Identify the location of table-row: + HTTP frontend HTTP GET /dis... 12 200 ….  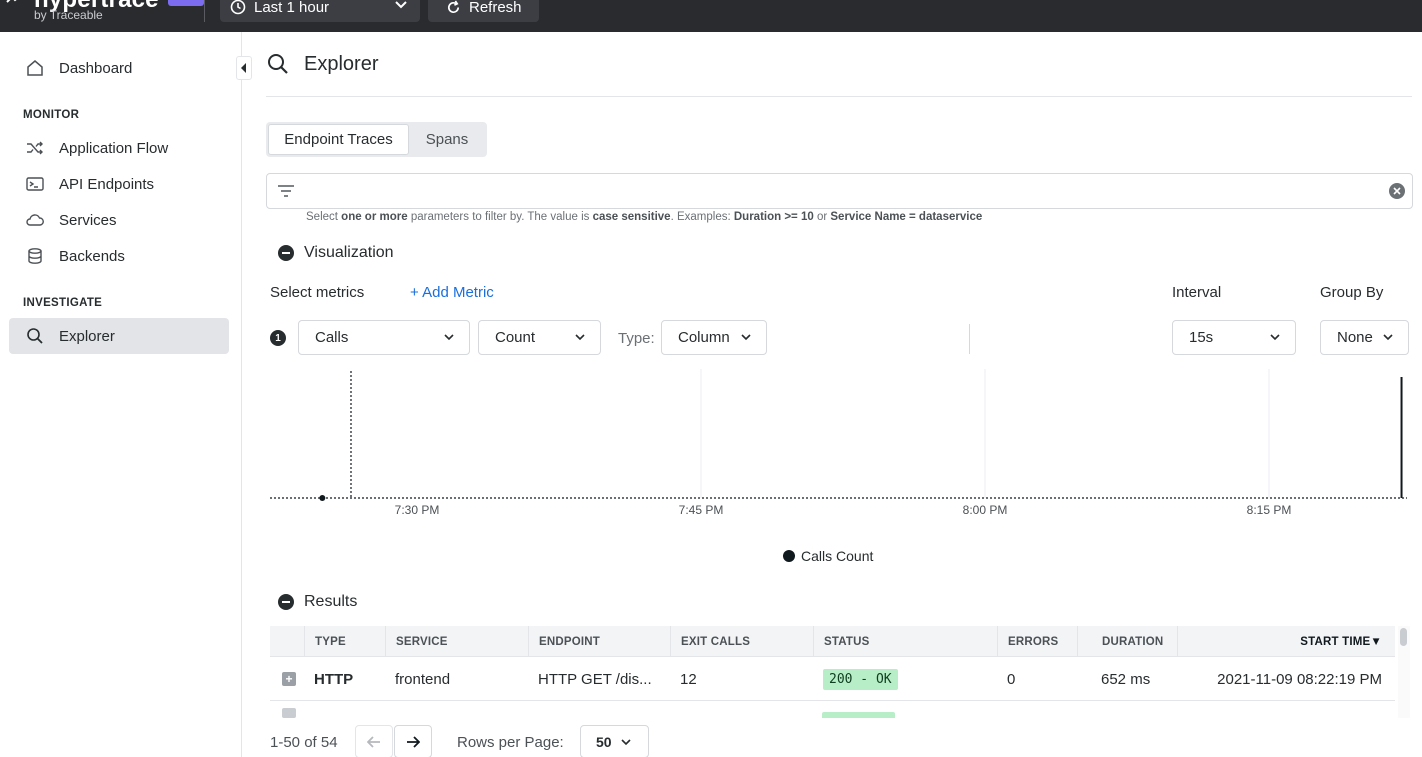
(832, 679).